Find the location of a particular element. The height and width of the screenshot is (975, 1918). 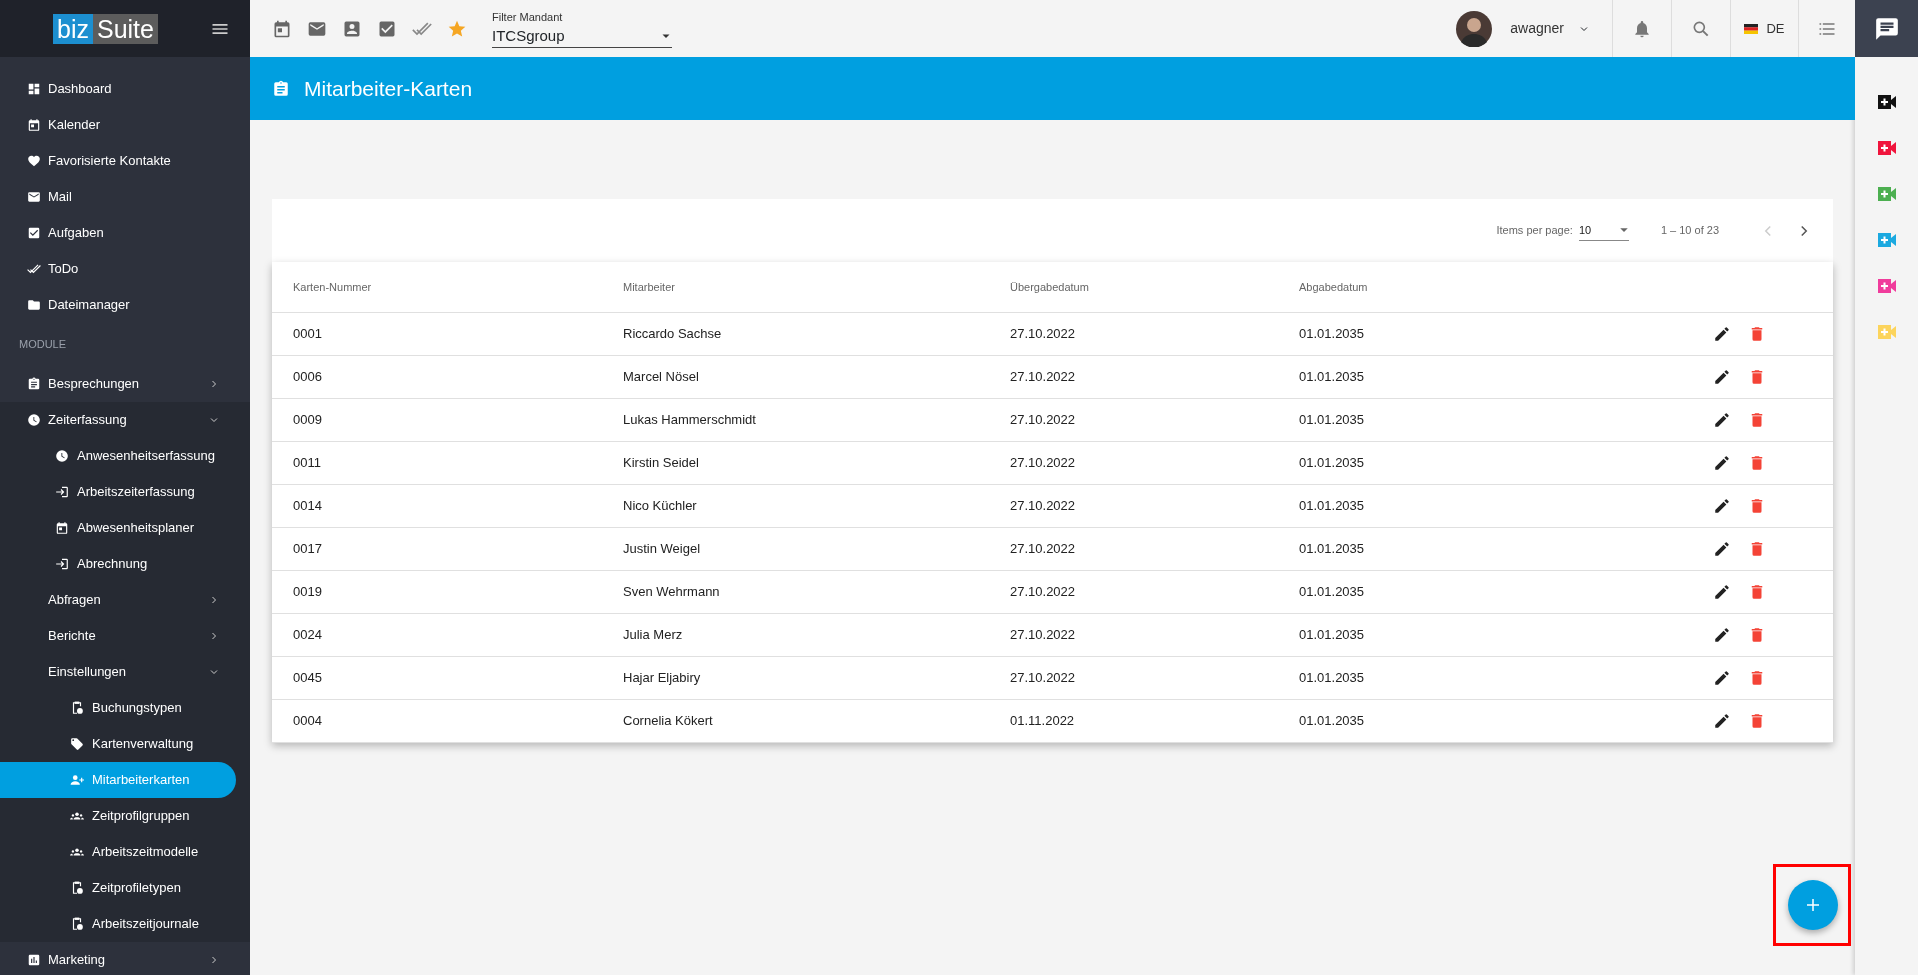

user-name: awagner is located at coordinates (1537, 28).